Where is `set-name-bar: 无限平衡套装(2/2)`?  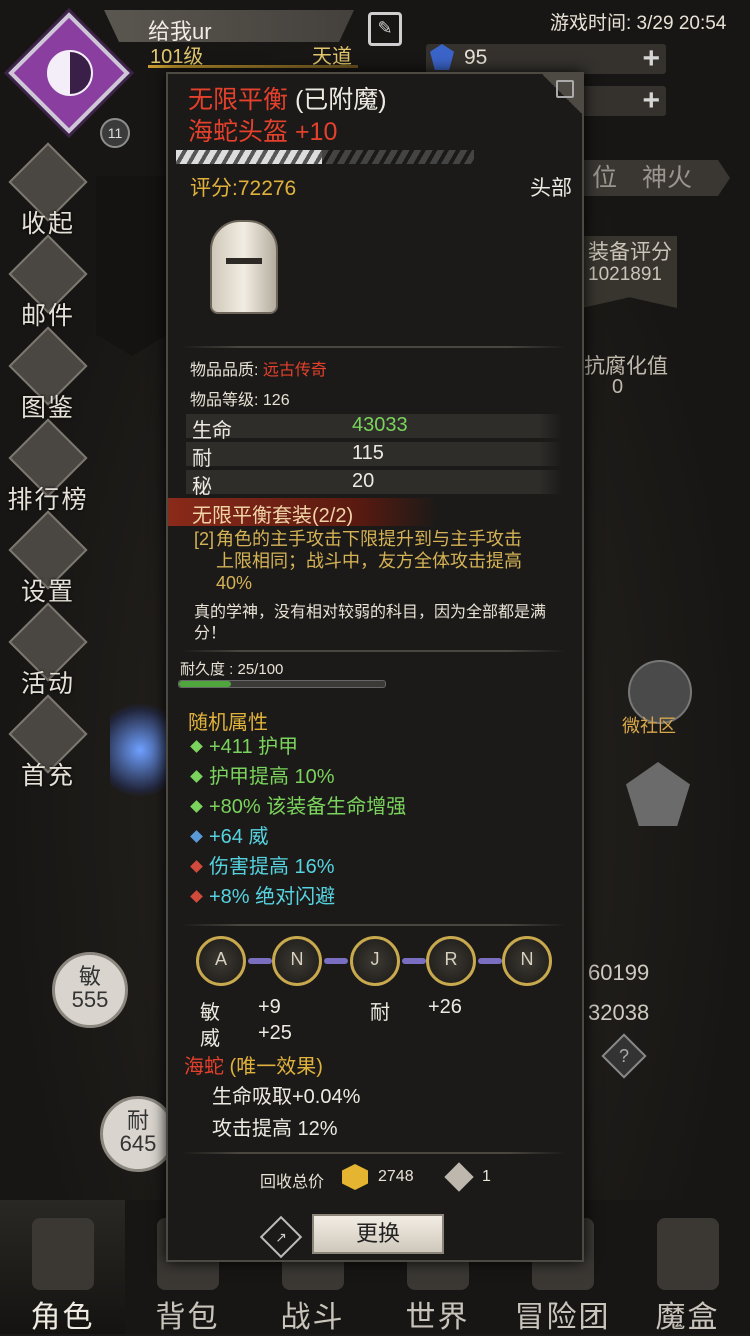
set-name-bar: 无限平衡套装(2/2) is located at coordinates (303, 512).